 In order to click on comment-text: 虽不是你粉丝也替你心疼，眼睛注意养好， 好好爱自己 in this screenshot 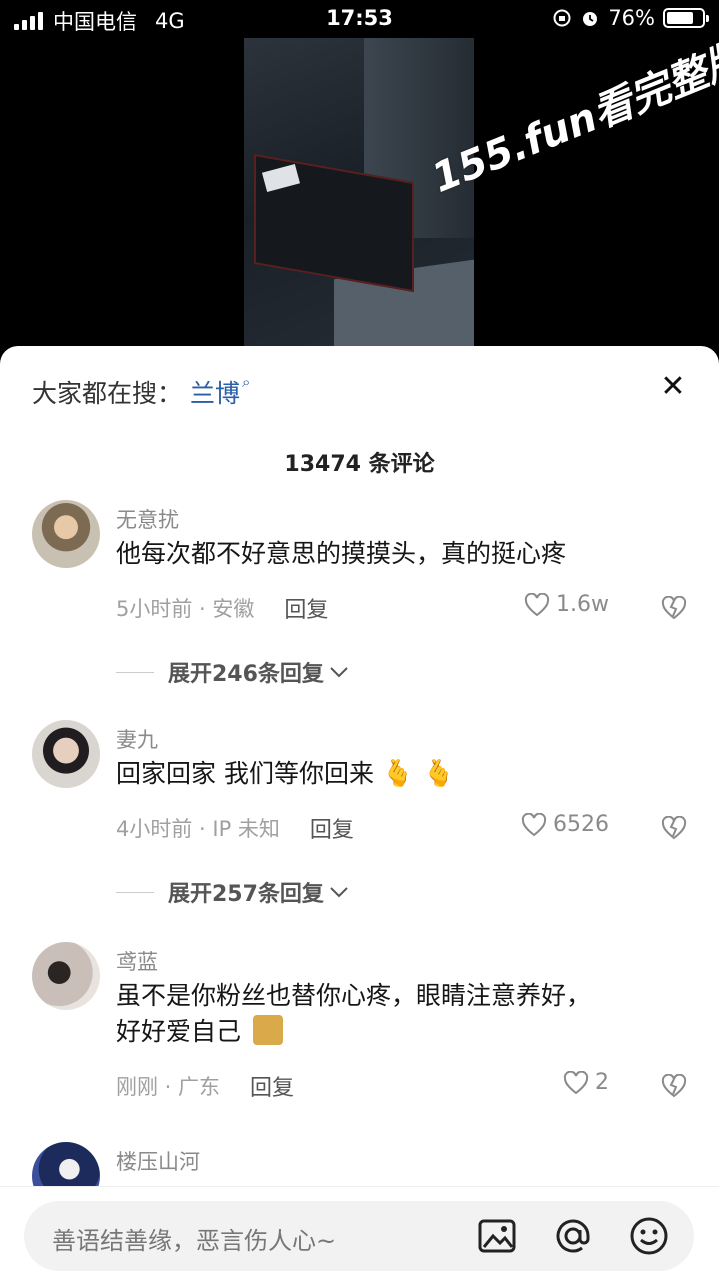, I will do `click(396, 1014)`.